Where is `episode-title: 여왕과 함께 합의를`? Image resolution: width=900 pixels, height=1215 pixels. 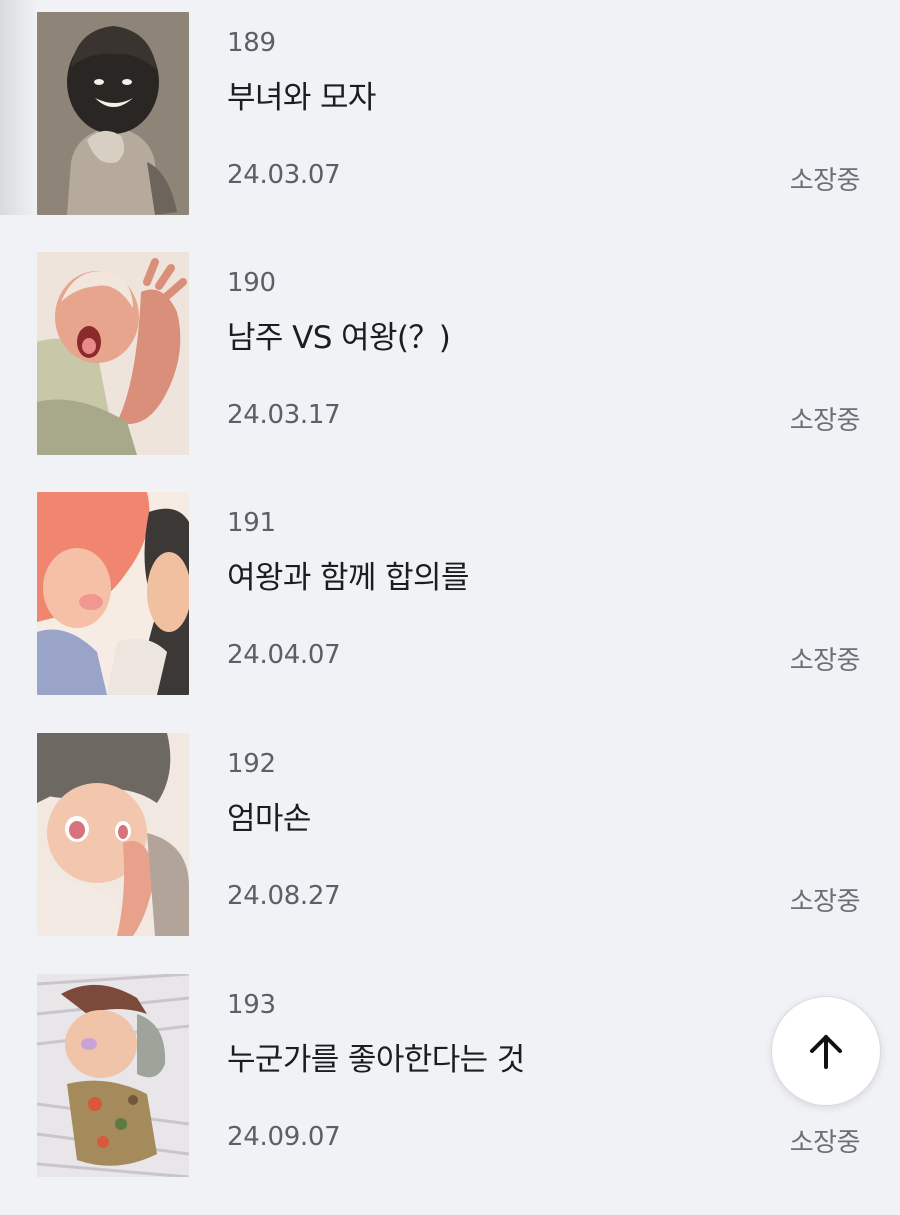
episode-title: 여왕과 함께 합의를 is located at coordinates (348, 578).